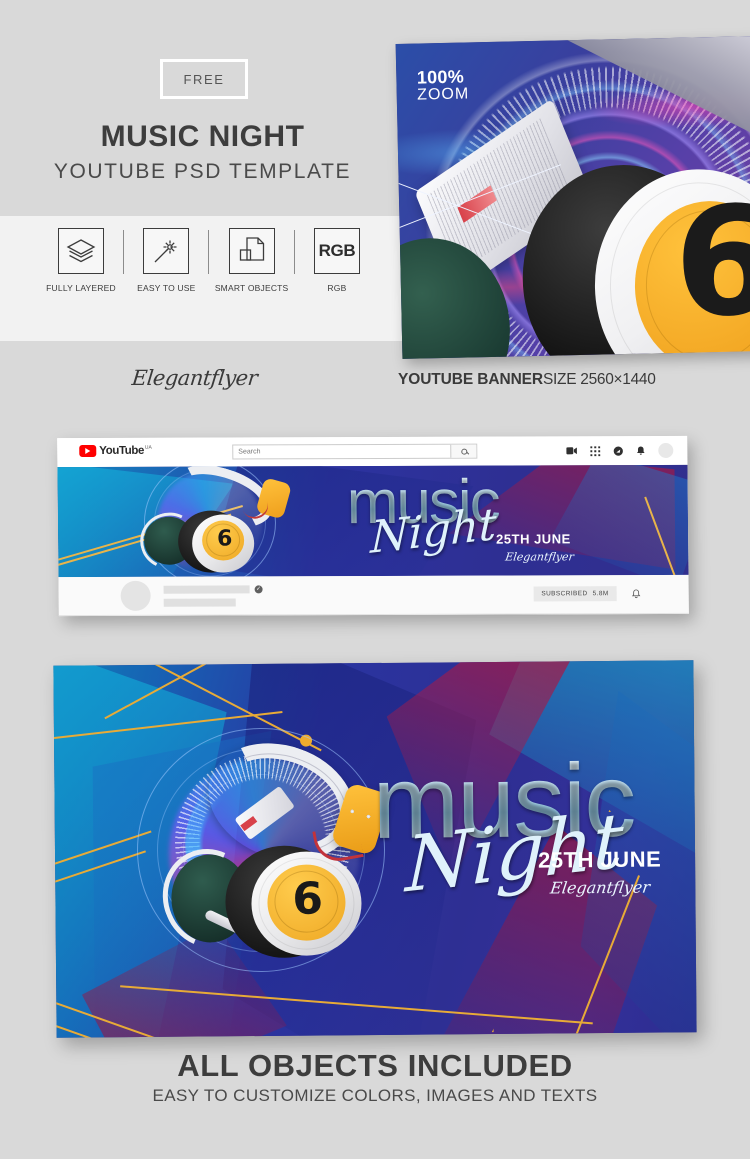  I want to click on search-bar, so click(355, 451).